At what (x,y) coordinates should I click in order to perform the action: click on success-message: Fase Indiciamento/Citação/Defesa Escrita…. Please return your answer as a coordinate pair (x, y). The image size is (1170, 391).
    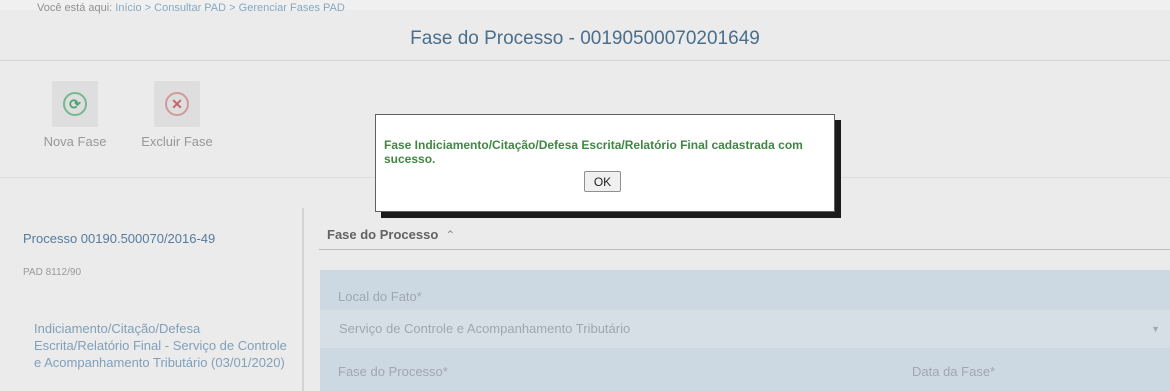
    Looking at the image, I should click on (593, 152).